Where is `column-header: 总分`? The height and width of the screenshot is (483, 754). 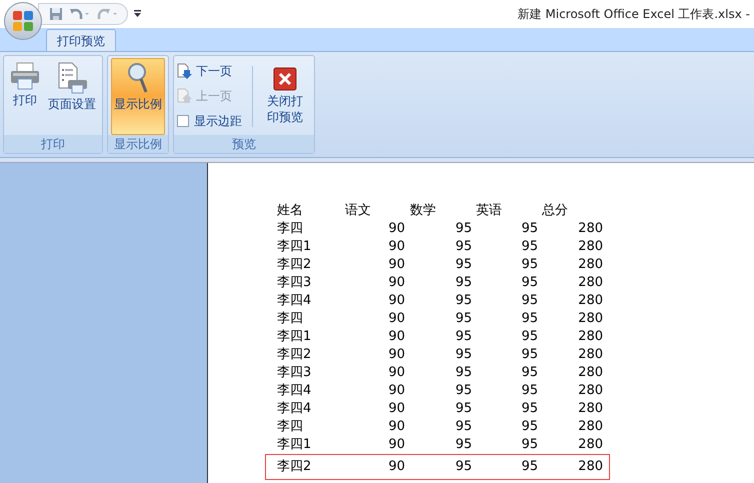
column-header: 总分 is located at coordinates (555, 211).